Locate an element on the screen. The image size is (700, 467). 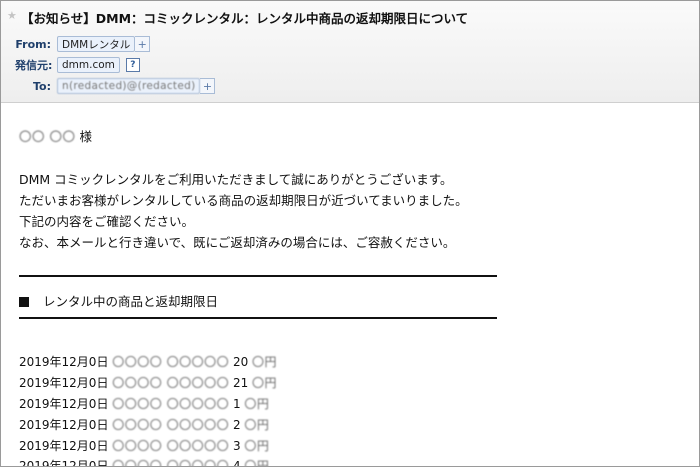
list-item: 2019年12月0日 〇〇〇〇 〇〇〇〇〇 20 〇円 is located at coordinates (148, 361).